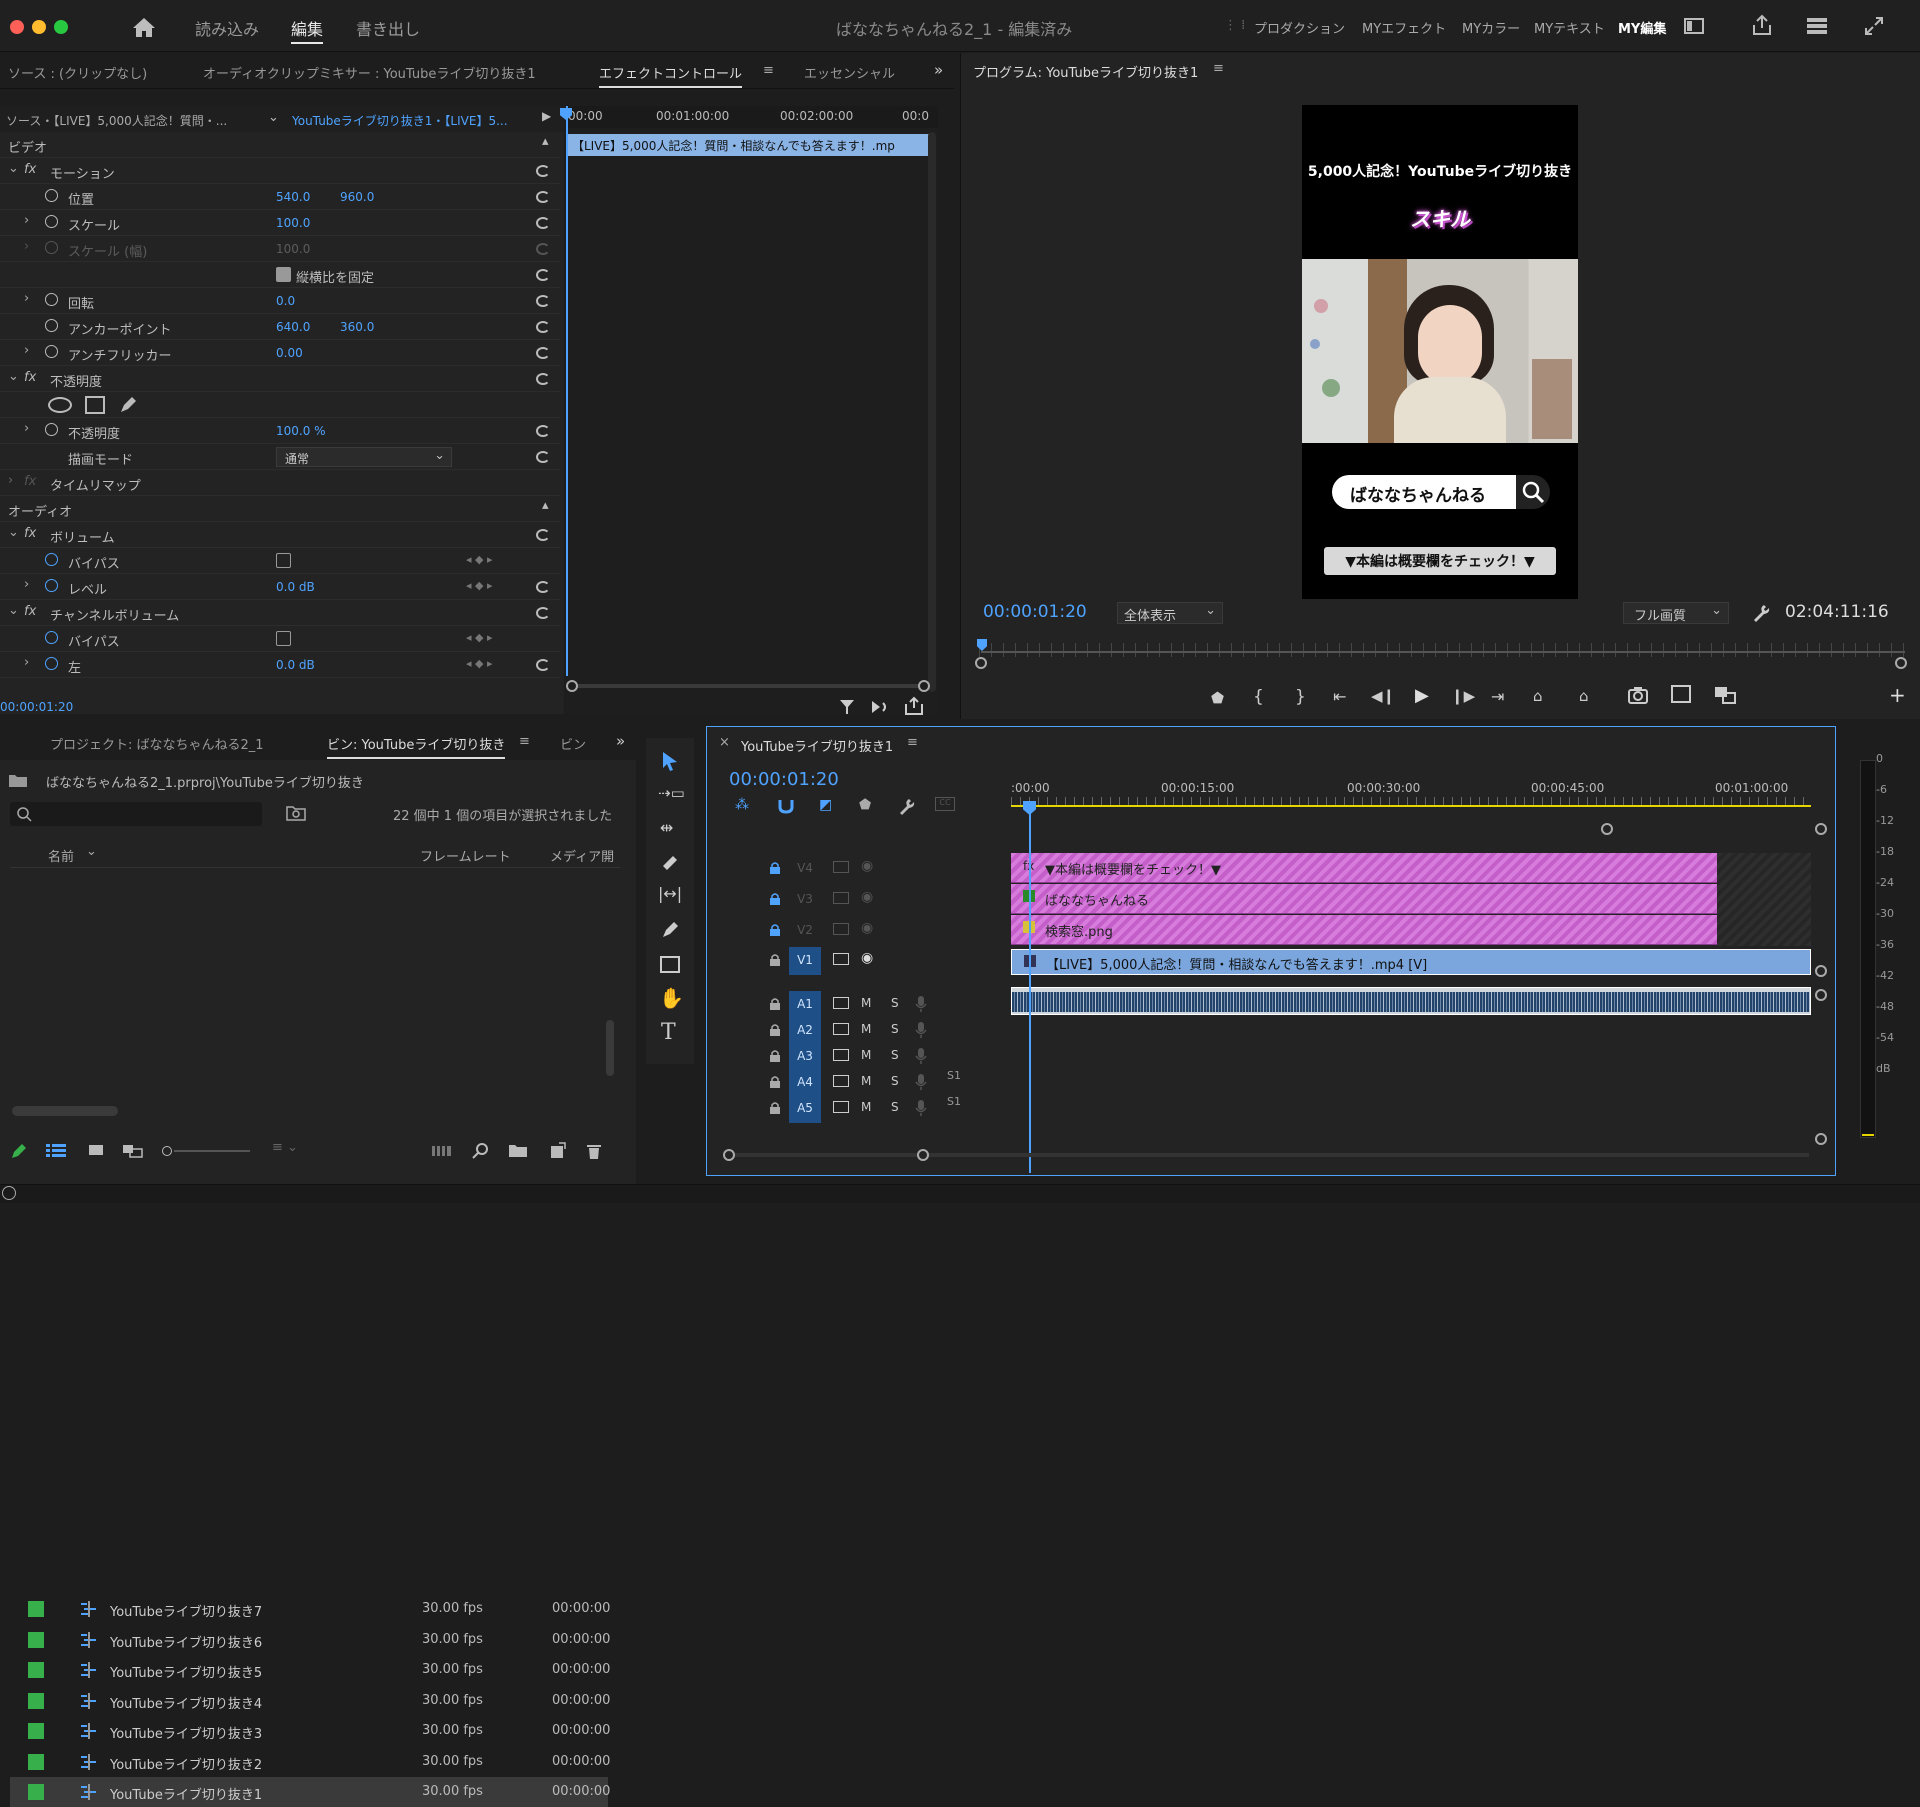 The width and height of the screenshot is (1920, 1807). I want to click on new-search-bin-icon, so click(296, 813).